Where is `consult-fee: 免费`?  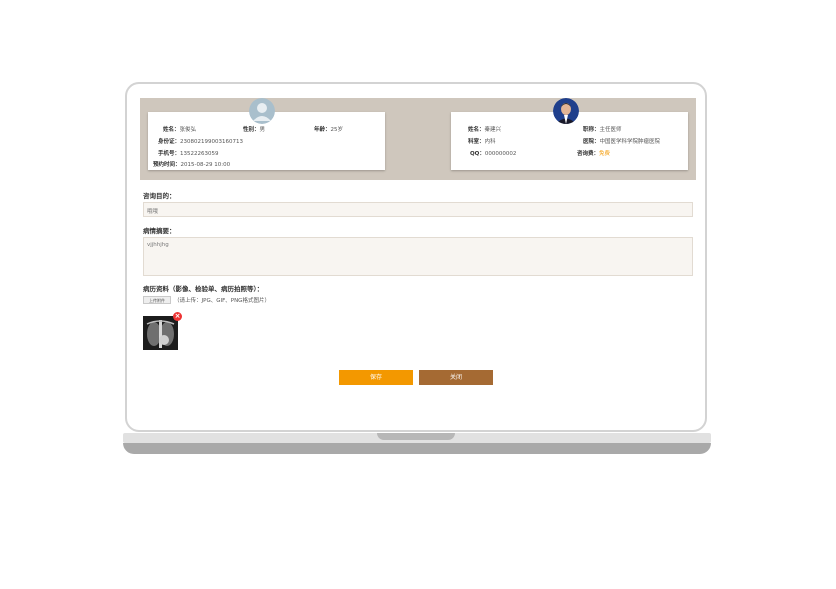 consult-fee: 免费 is located at coordinates (605, 154).